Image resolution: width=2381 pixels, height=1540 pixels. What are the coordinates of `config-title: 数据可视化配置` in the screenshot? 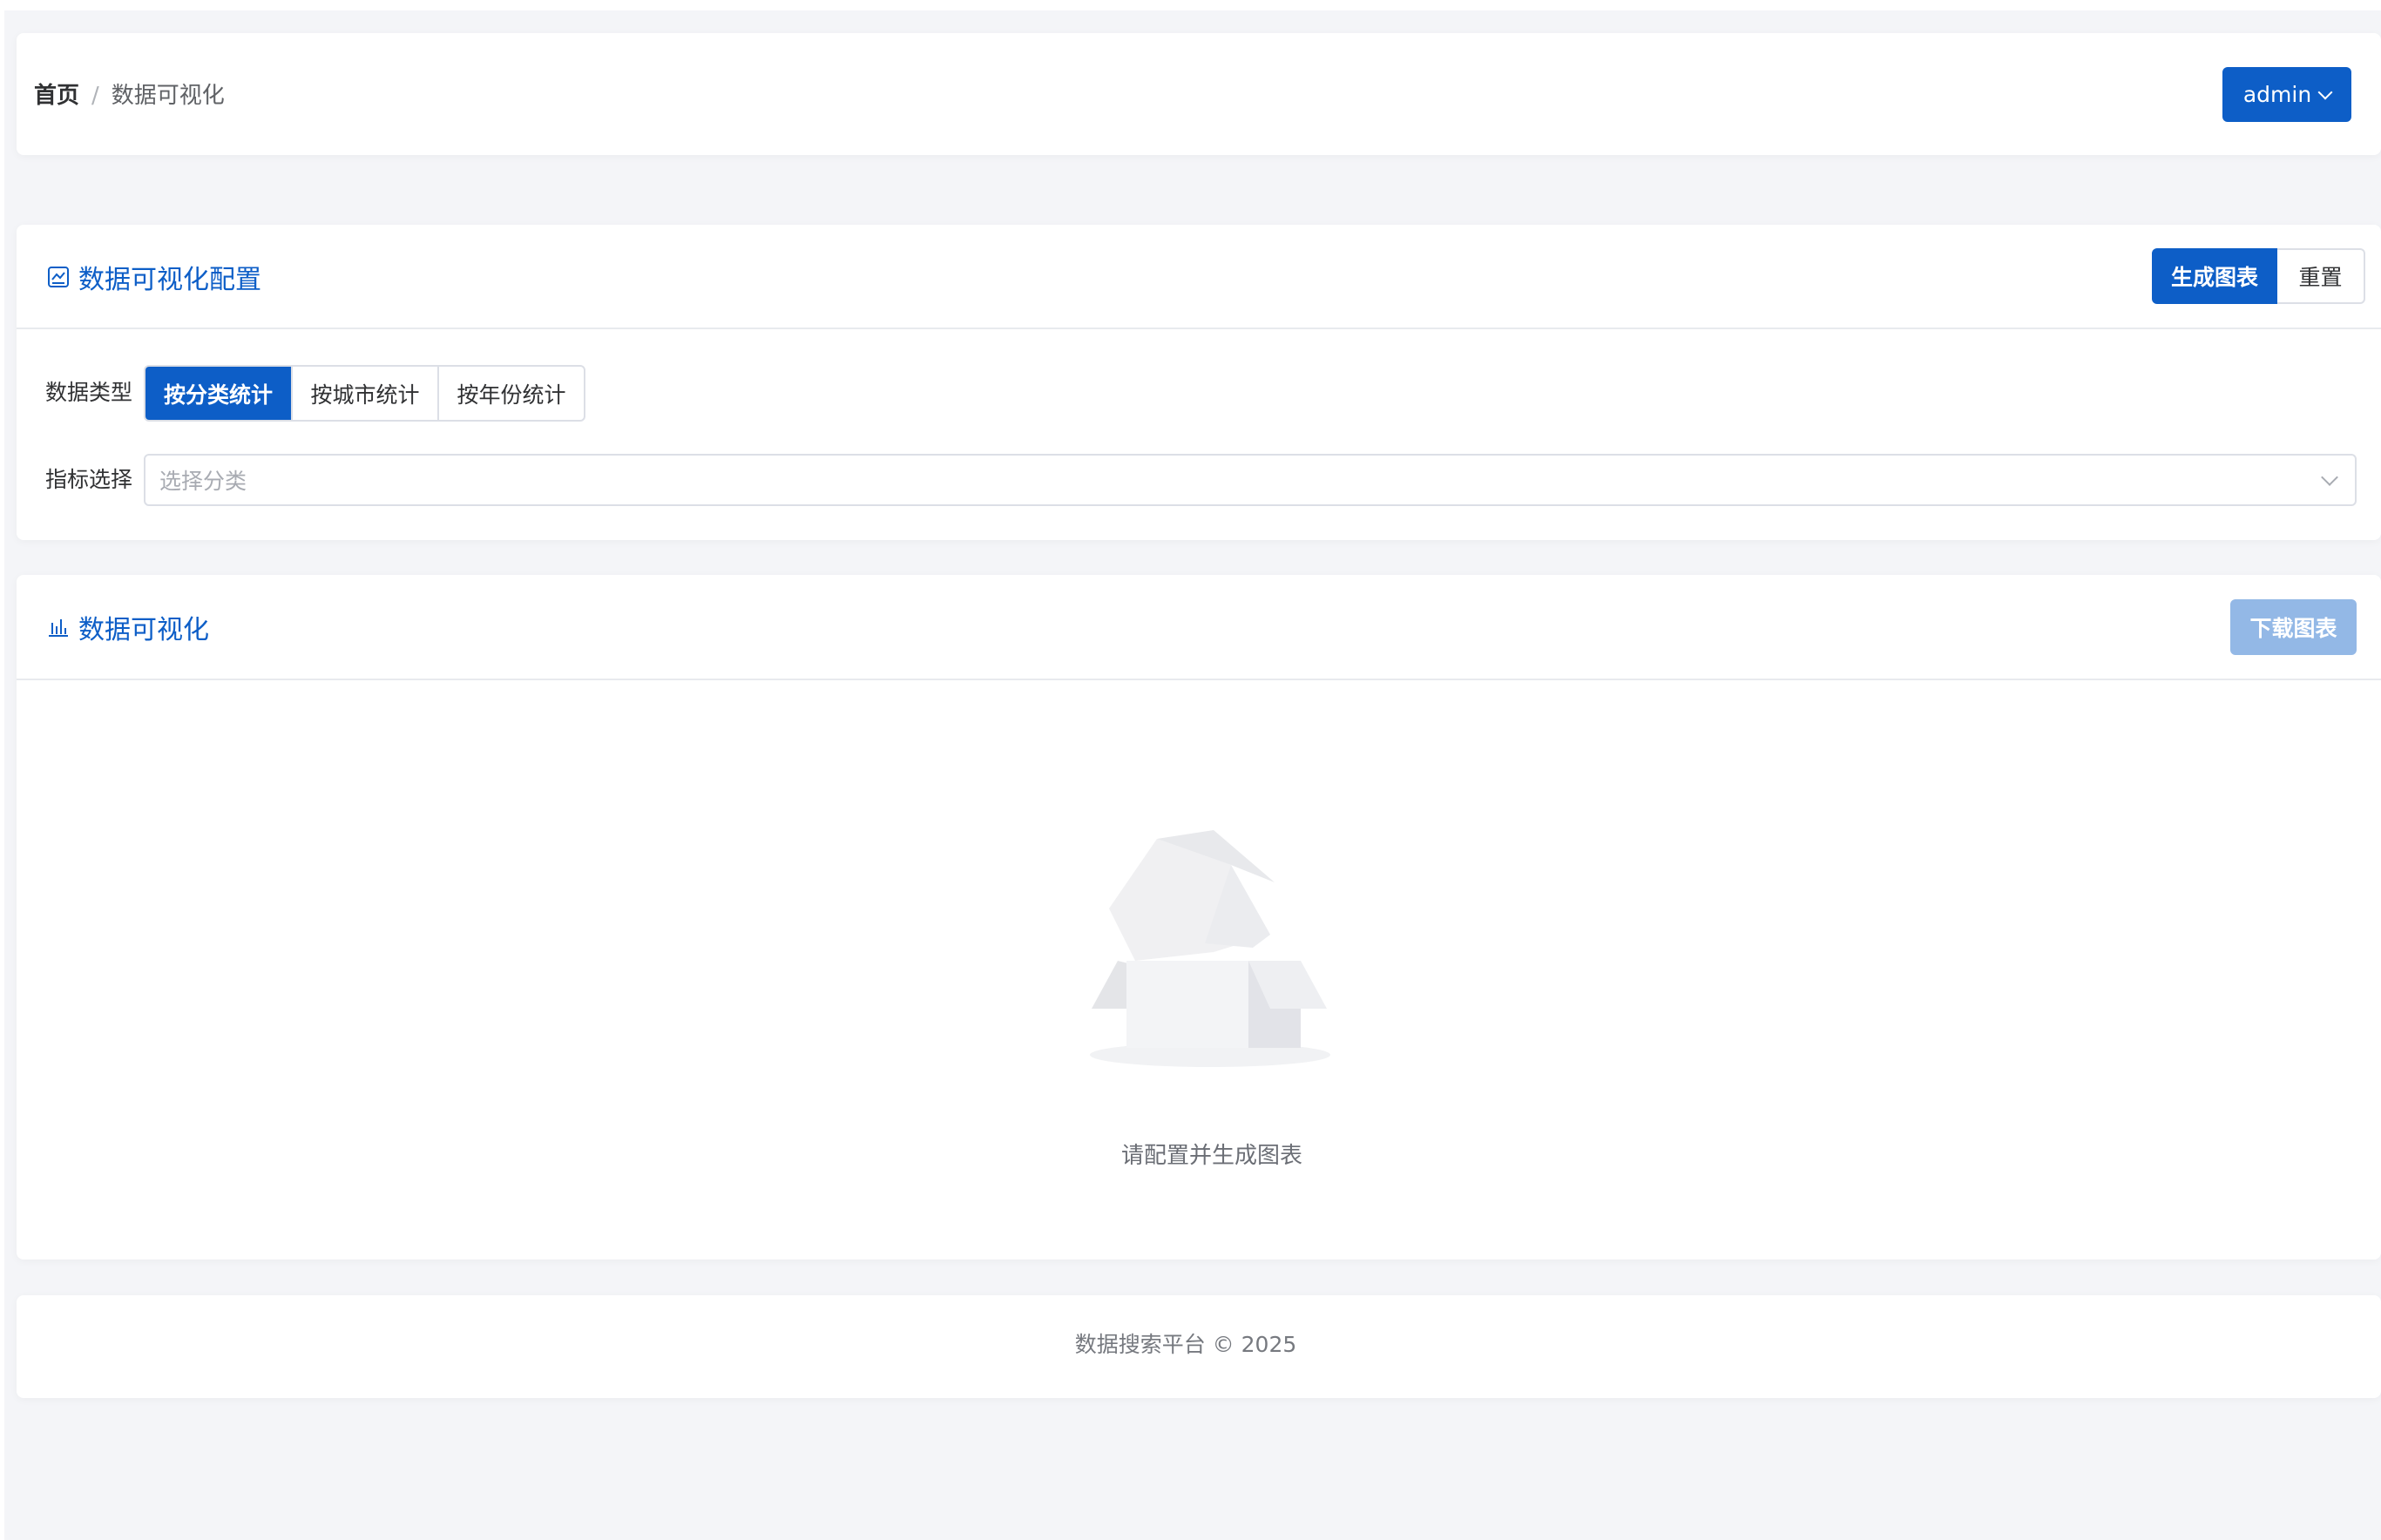 It's located at (154, 277).